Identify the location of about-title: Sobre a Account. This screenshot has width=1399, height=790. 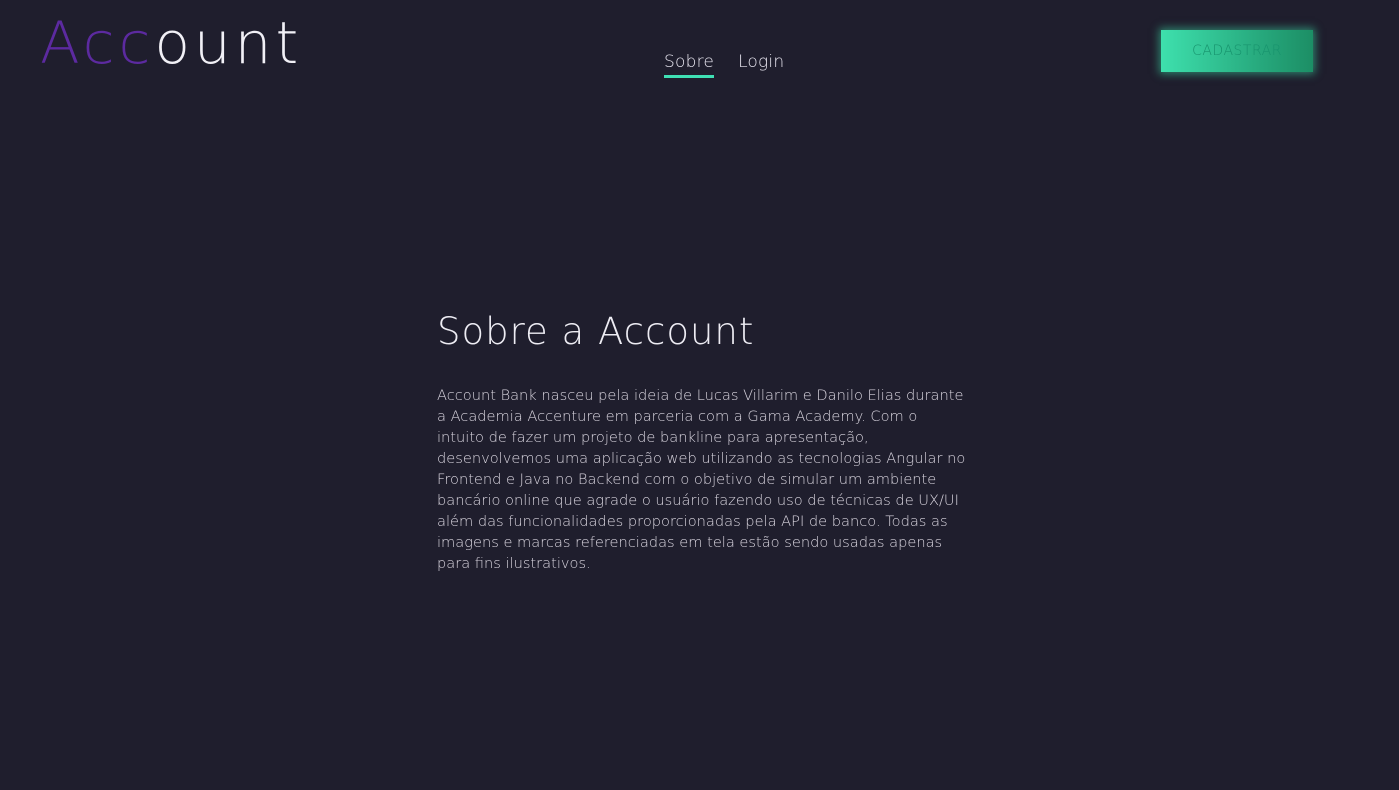
(596, 331).